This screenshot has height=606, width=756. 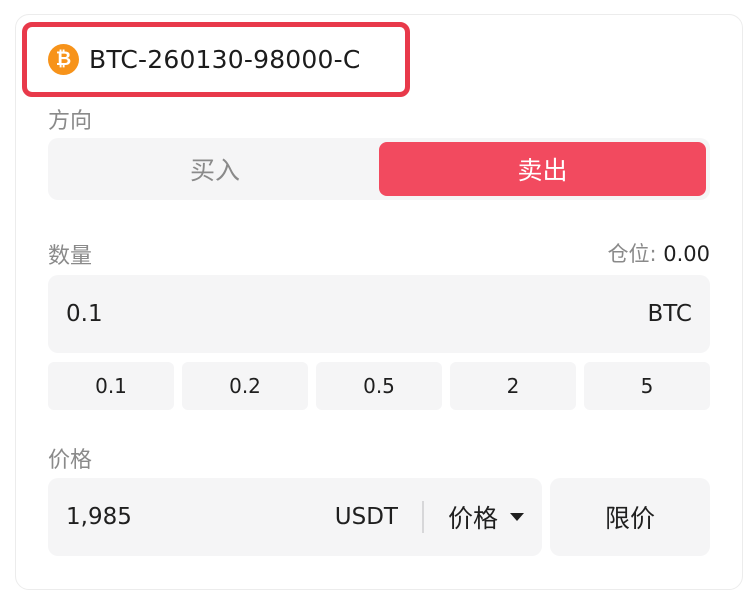 What do you see at coordinates (63, 59) in the screenshot?
I see `bitcoin-icon: ₿` at bounding box center [63, 59].